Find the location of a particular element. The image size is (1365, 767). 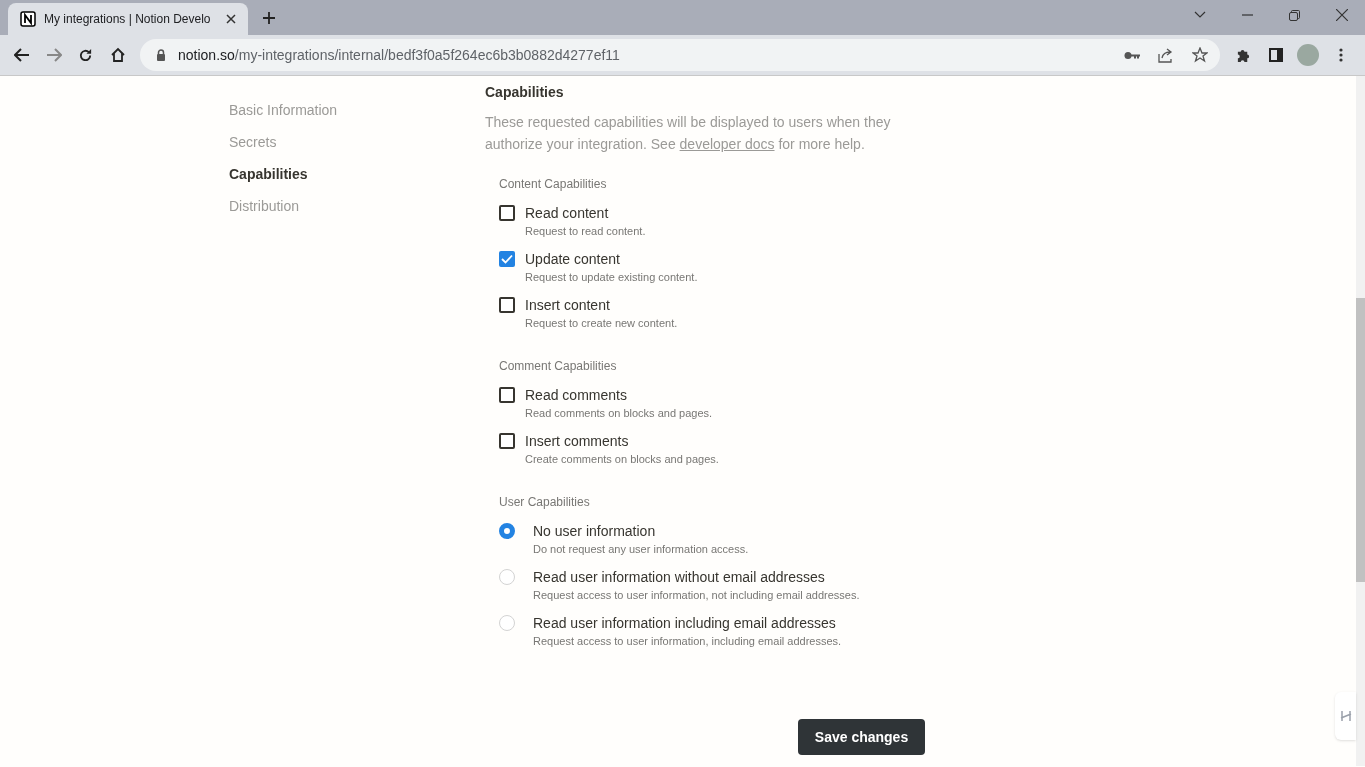

sidebar-item: Capabilities is located at coordinates (268, 174).